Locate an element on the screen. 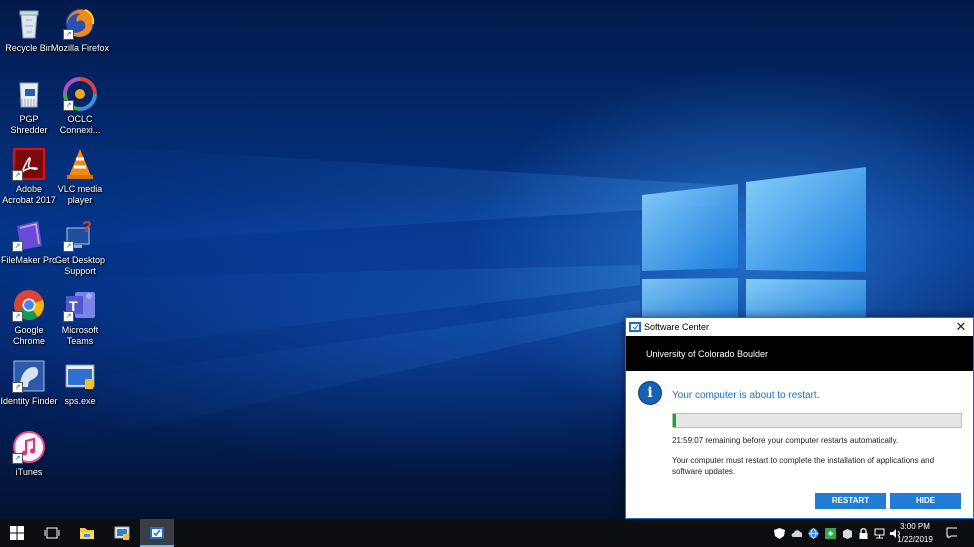 This screenshot has width=974, height=547. start-icon is located at coordinates (17, 533).